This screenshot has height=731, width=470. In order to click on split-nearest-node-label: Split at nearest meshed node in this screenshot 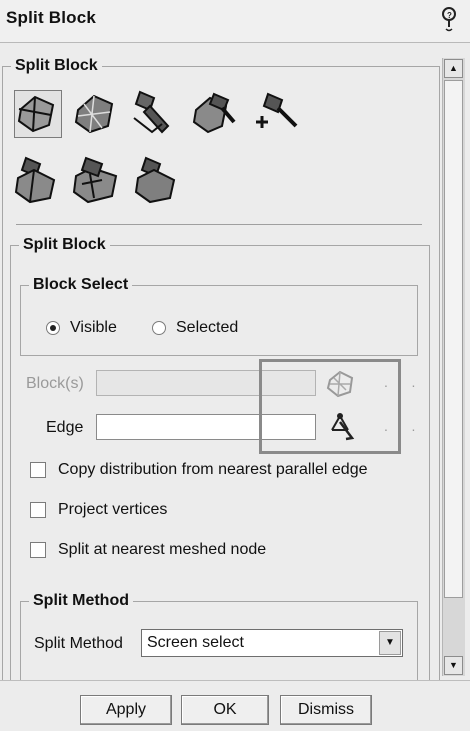, I will do `click(162, 549)`.